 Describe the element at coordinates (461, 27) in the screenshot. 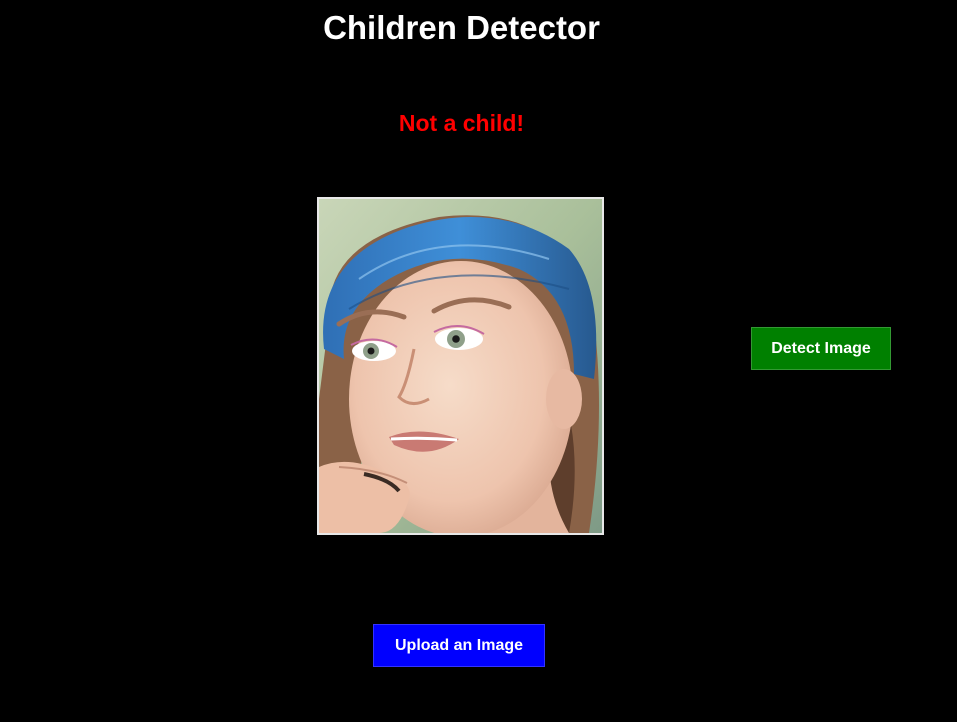

I see `page-title: Children Detector` at that location.